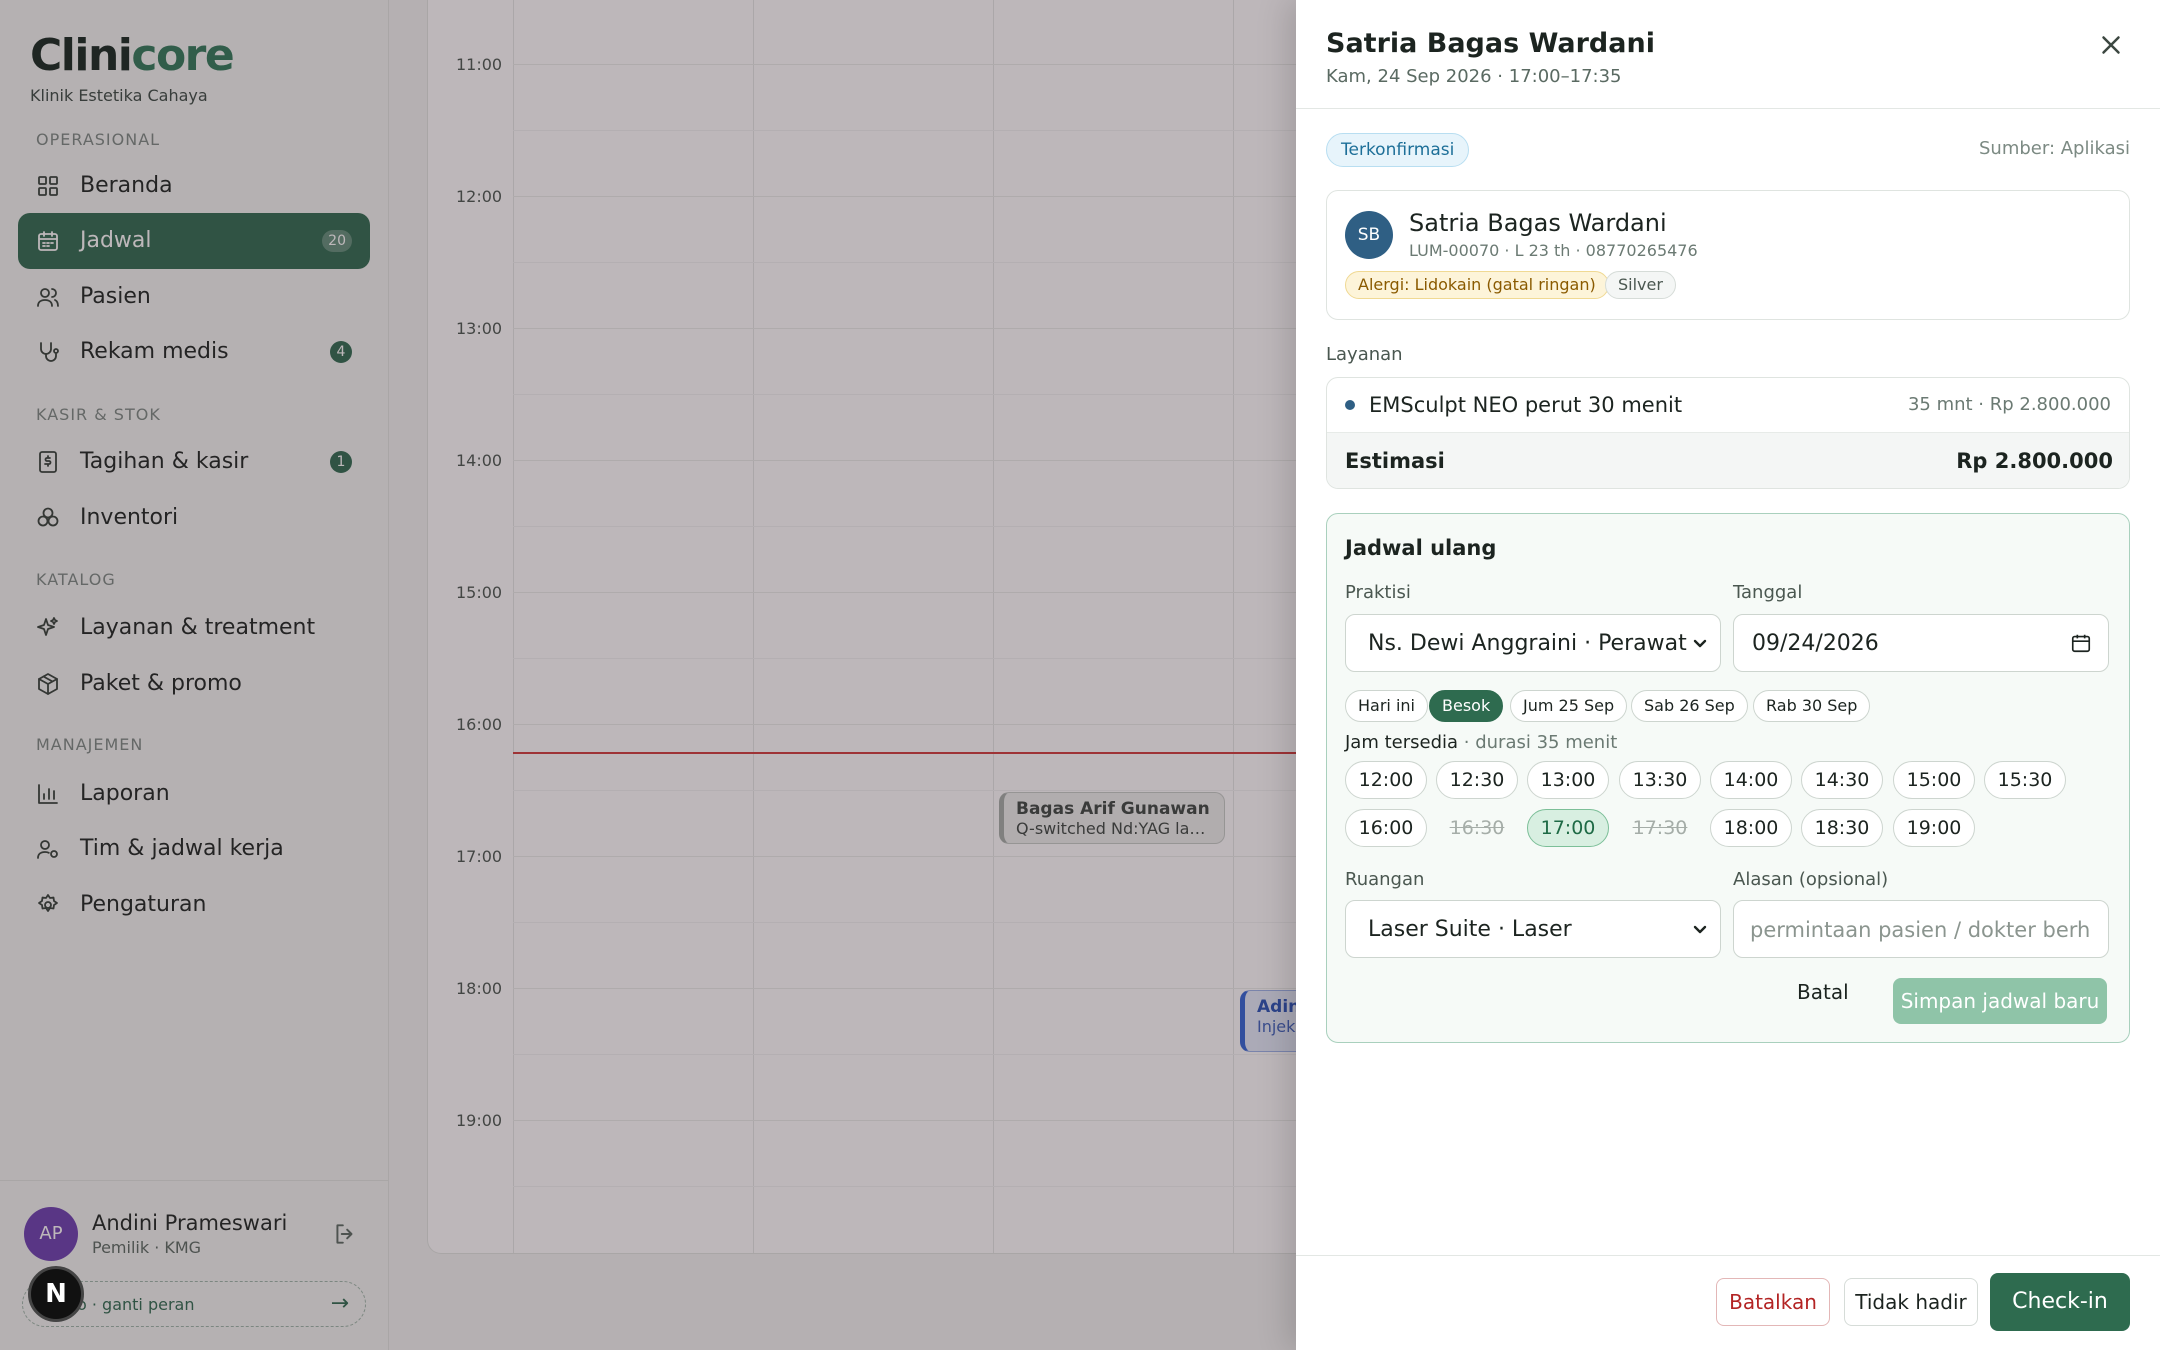 The width and height of the screenshot is (2160, 1350). What do you see at coordinates (1364, 354) in the screenshot?
I see `service-section-label: Layanan` at bounding box center [1364, 354].